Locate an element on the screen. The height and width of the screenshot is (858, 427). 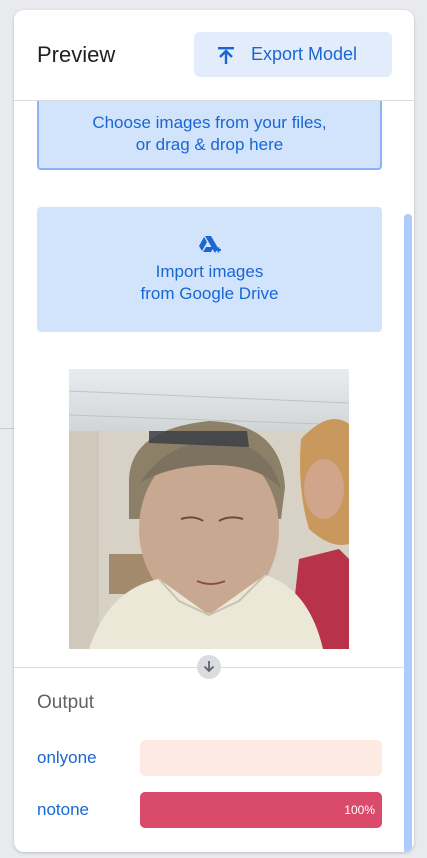
preview-header: Preview Export Model is located at coordinates (214, 55).